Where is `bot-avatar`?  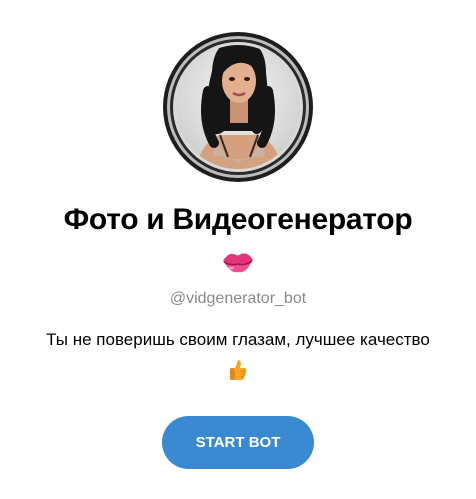 bot-avatar is located at coordinates (238, 107).